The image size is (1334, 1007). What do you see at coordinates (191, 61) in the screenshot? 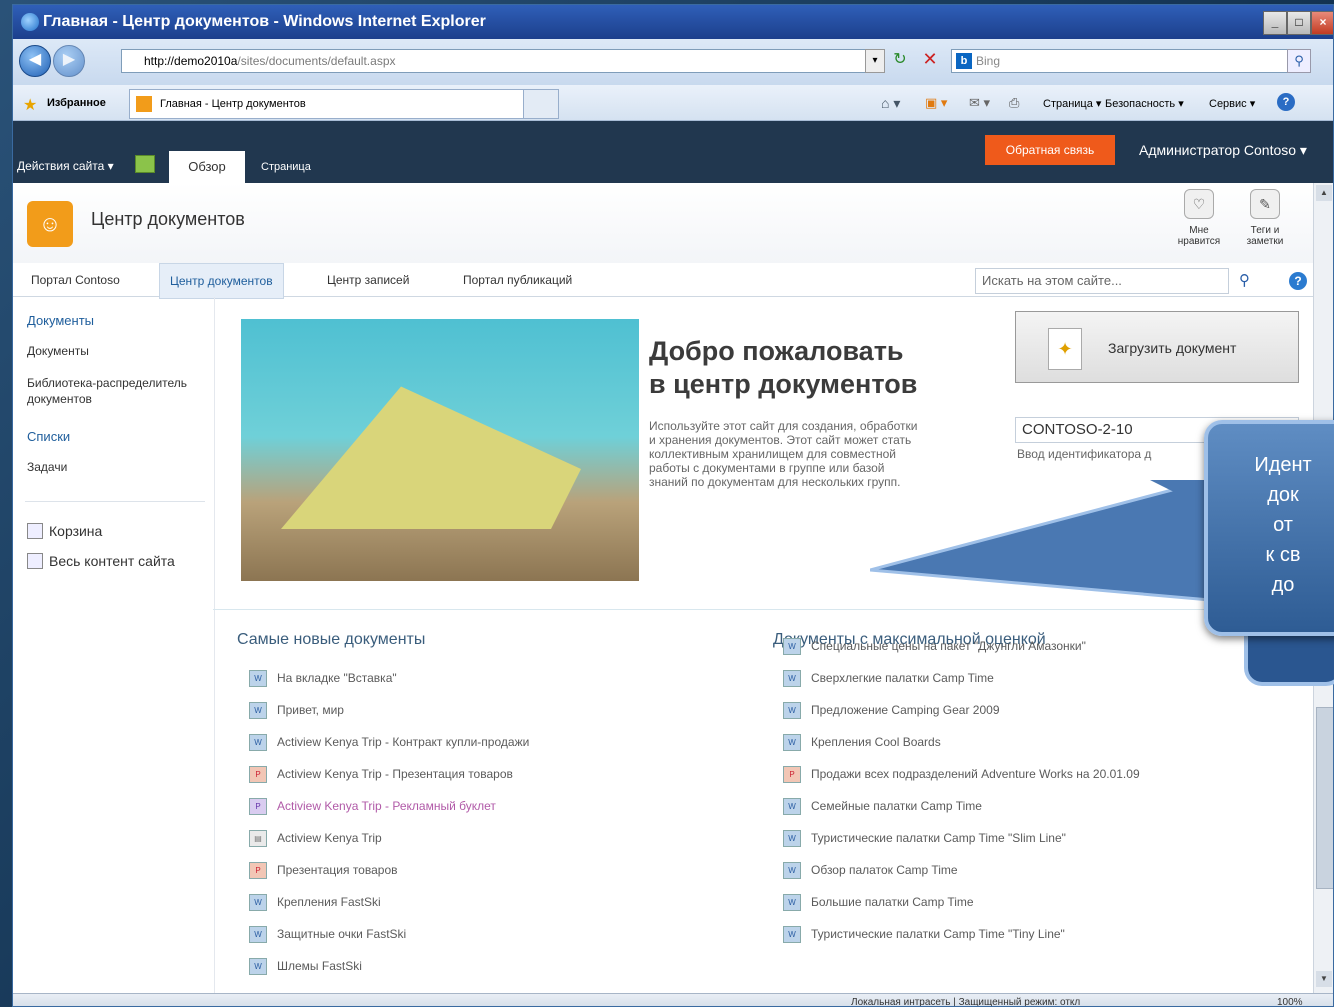
I see `url-host: http://demo2010a` at bounding box center [191, 61].